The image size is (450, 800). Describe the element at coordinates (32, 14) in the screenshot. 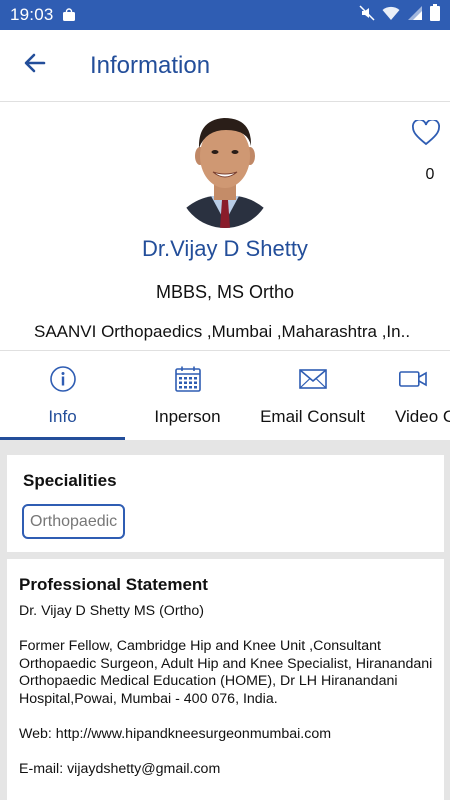

I see `status-time: 19:03` at that location.